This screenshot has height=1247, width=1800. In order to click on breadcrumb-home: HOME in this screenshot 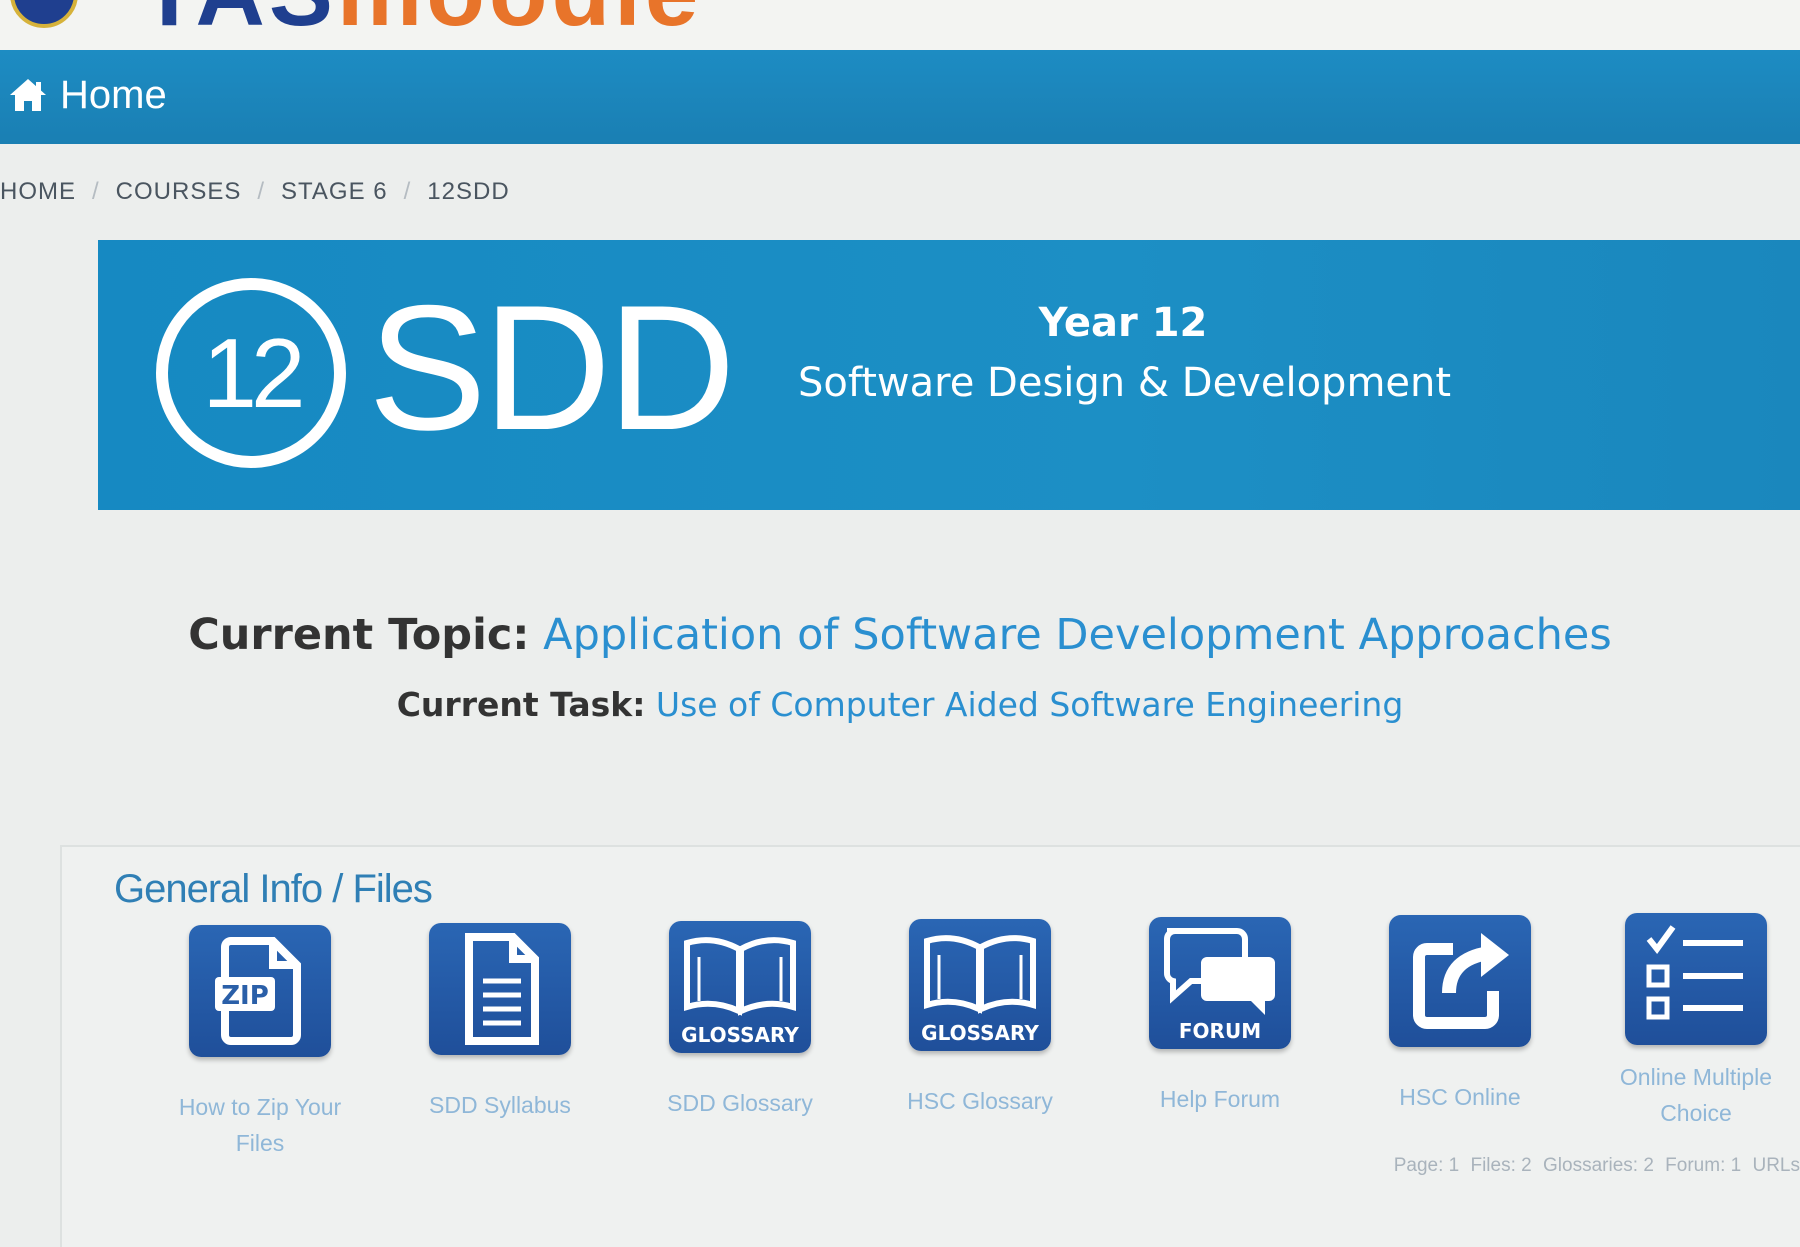, I will do `click(38, 192)`.